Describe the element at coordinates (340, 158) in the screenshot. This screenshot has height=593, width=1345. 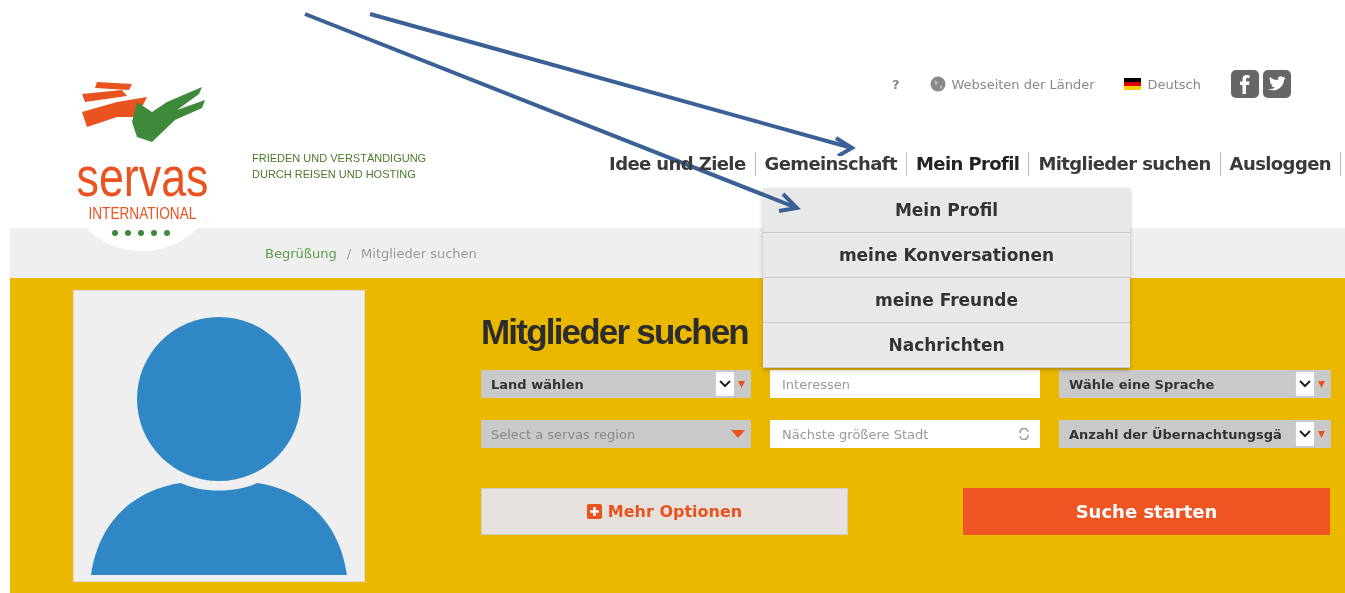
I see `tagline: FRIEDEN UND VERSTÄNDIGUNG` at that location.